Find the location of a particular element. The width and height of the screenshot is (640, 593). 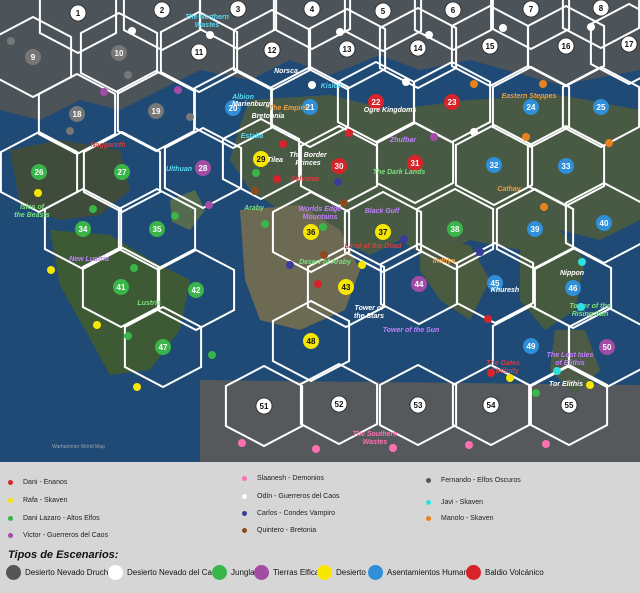

player-legend-item: Odín - Guerreros del Caos is located at coordinates (290, 496).